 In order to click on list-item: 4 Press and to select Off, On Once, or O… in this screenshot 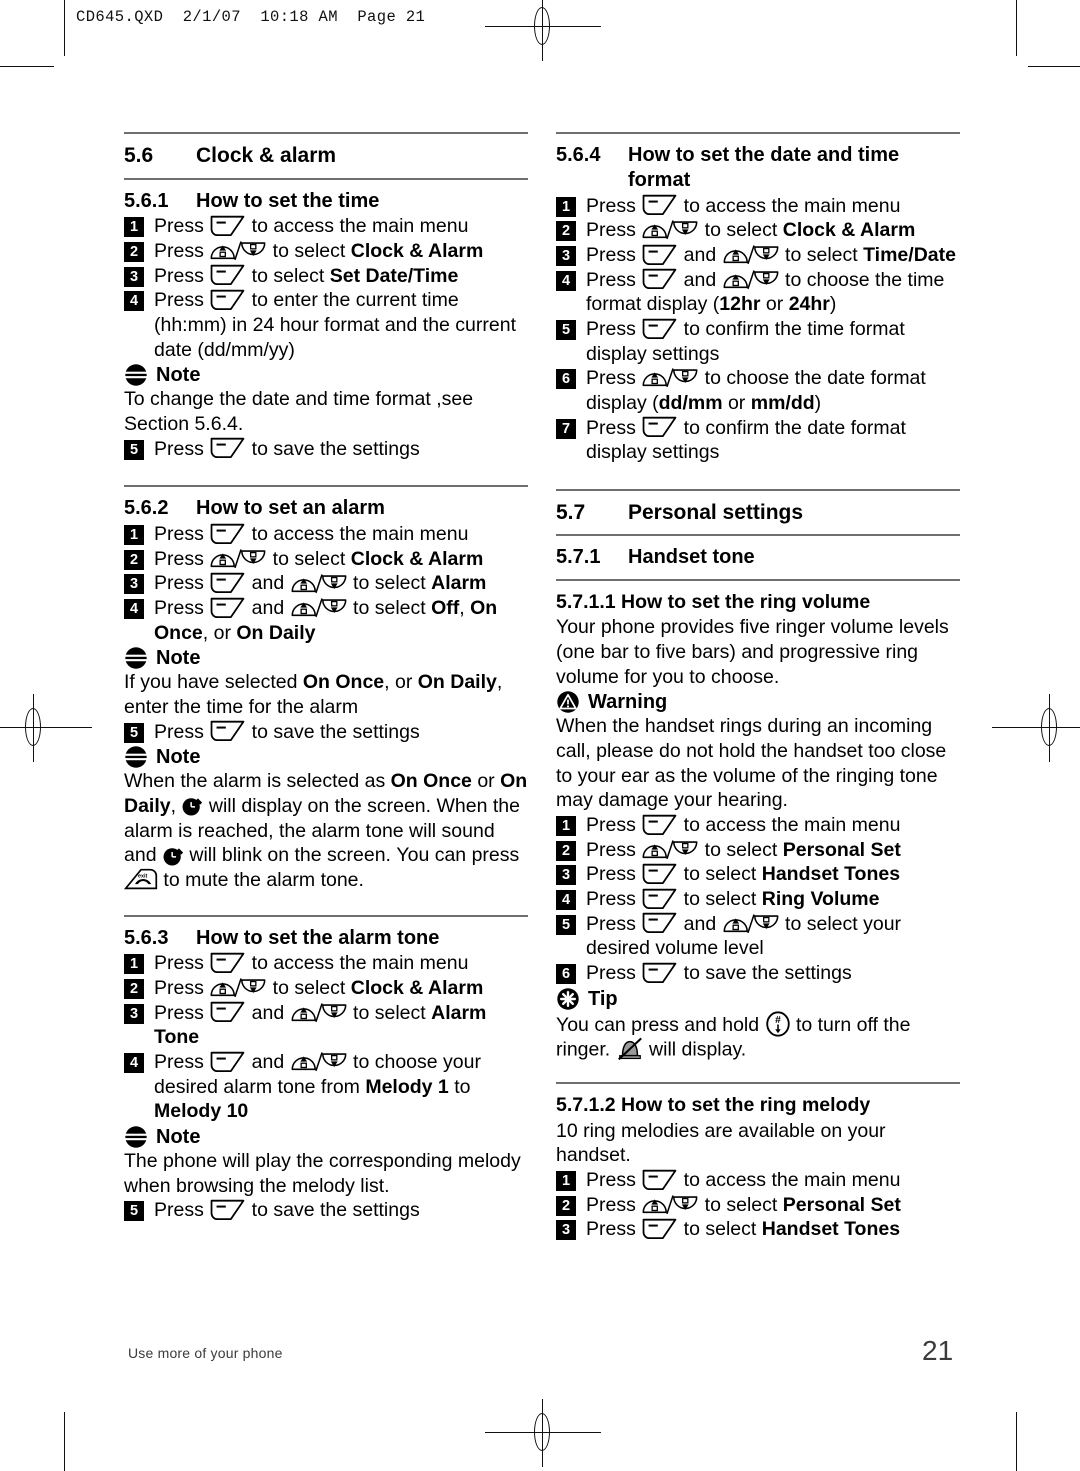, I will do `click(326, 620)`.